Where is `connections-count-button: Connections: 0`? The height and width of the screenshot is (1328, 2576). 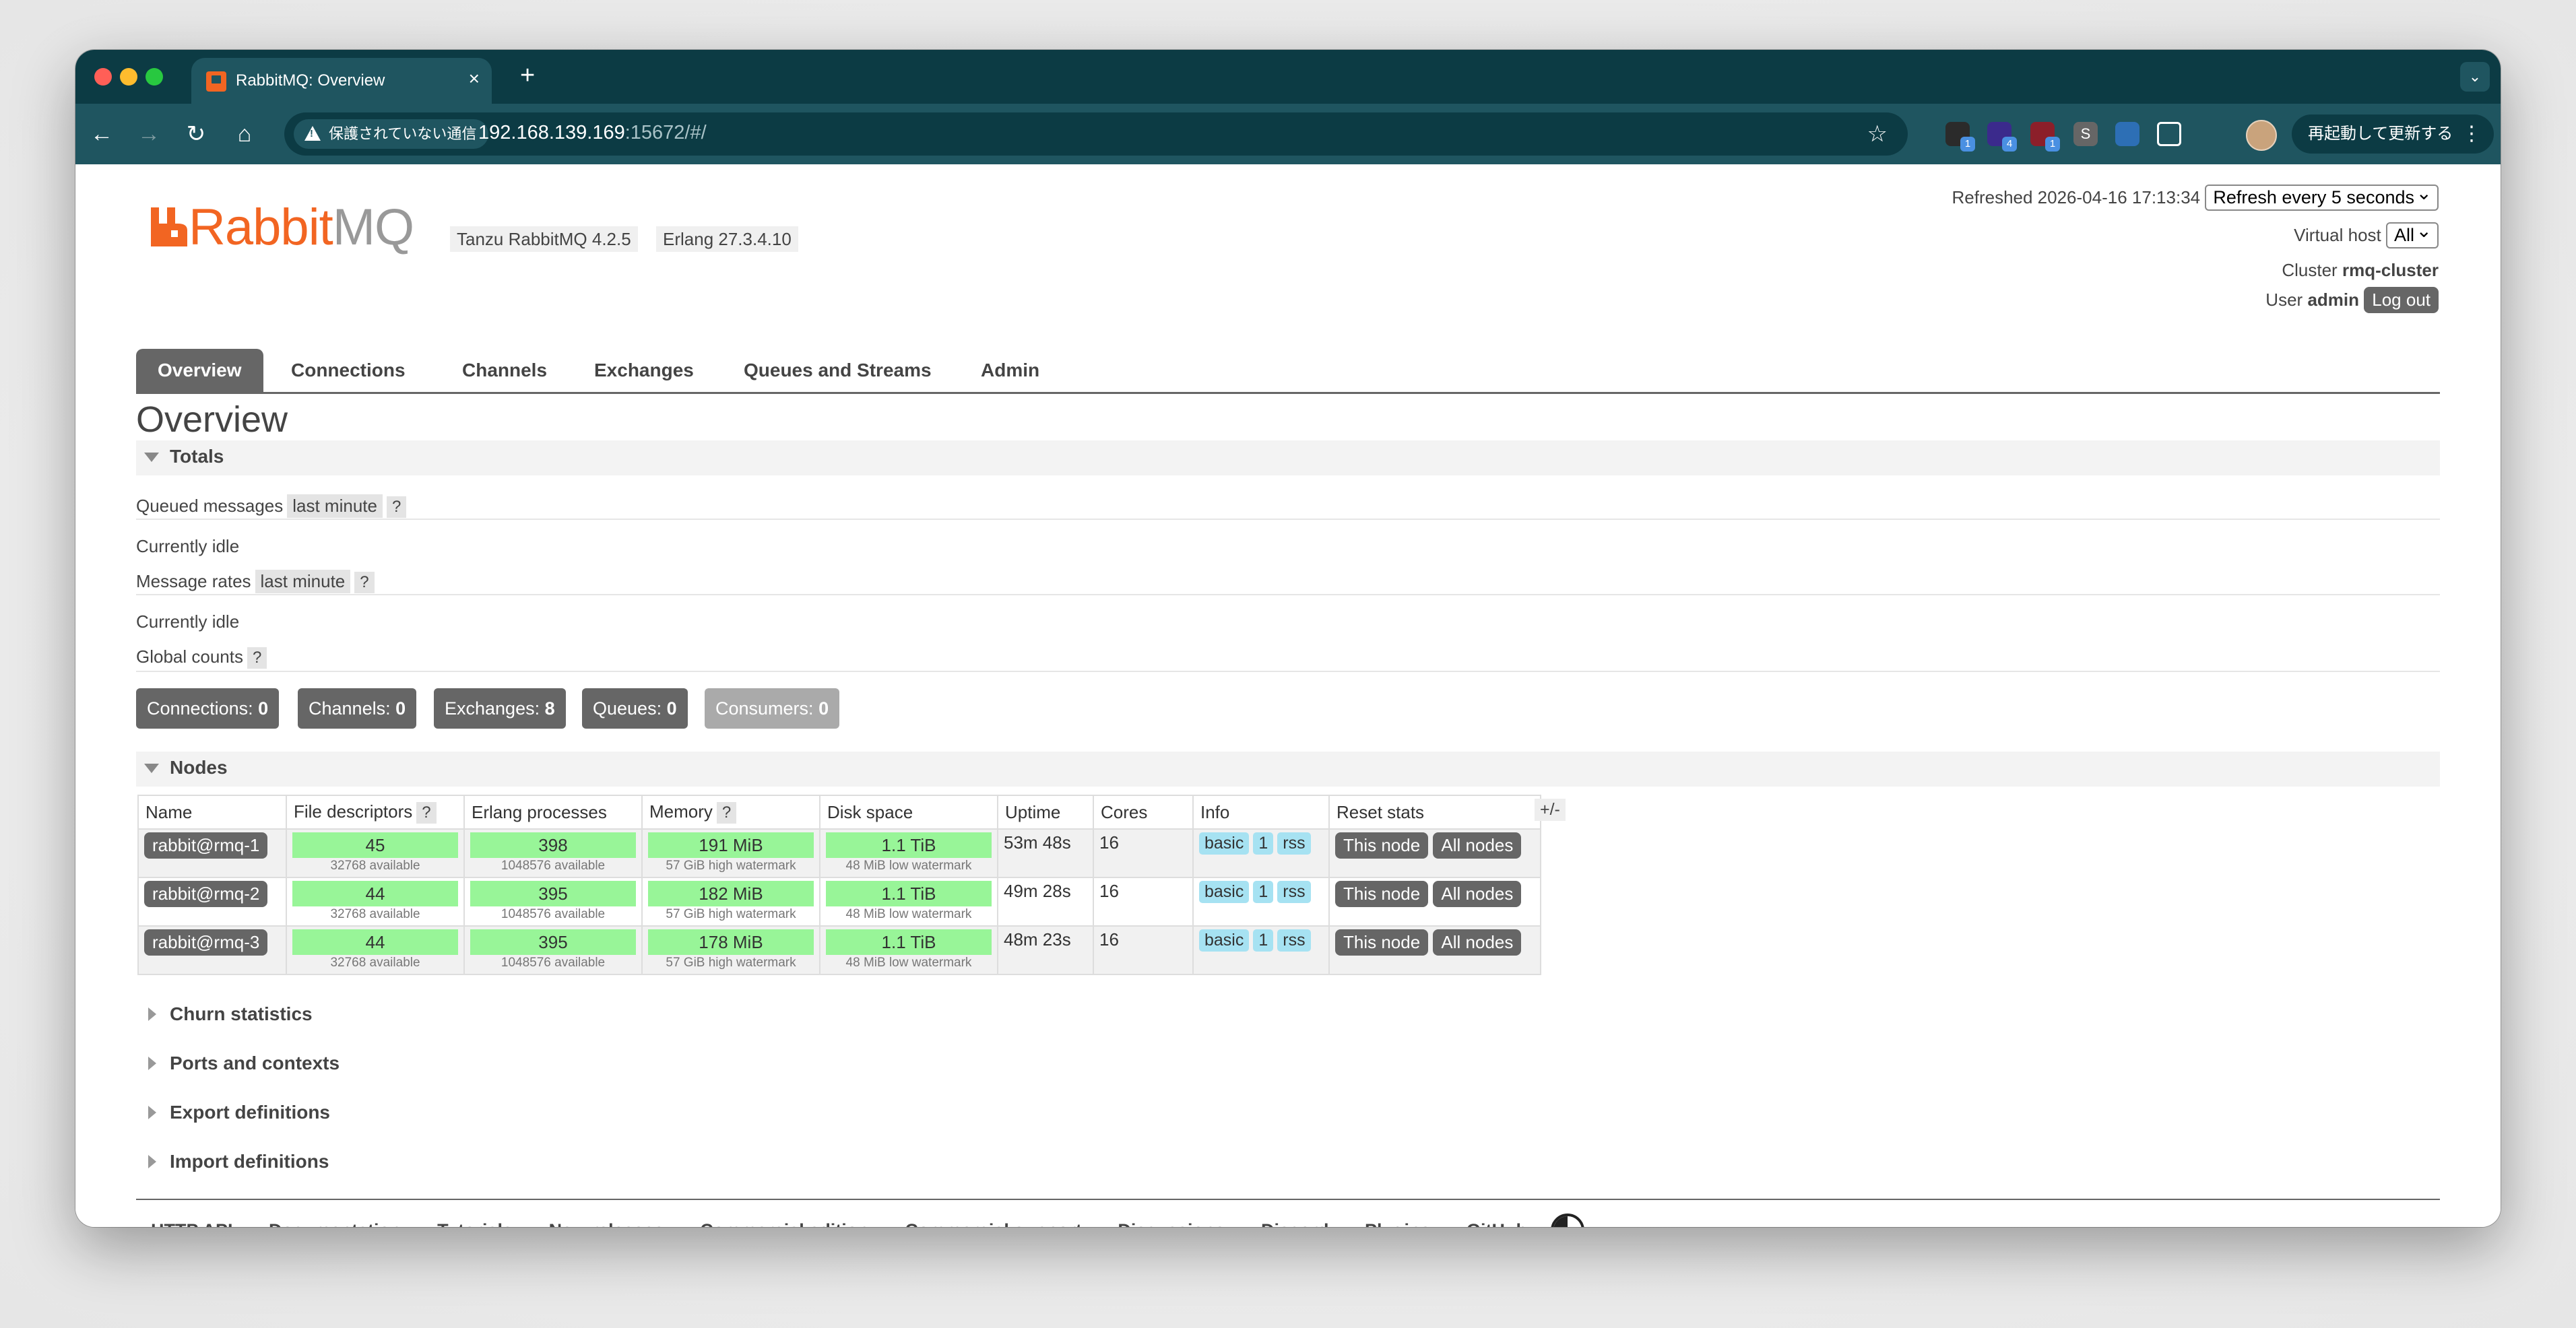
connections-count-button: Connections: 0 is located at coordinates (208, 709).